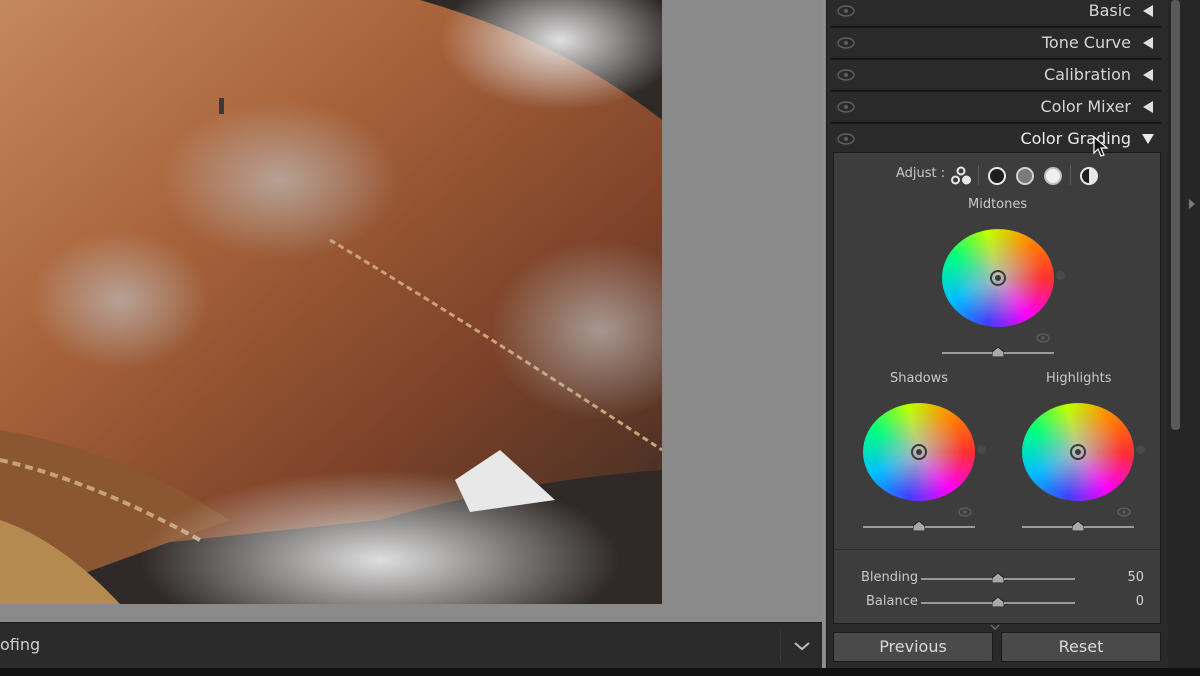 The image size is (1200, 676). I want to click on mouse-pointer-icon, so click(1101, 146).